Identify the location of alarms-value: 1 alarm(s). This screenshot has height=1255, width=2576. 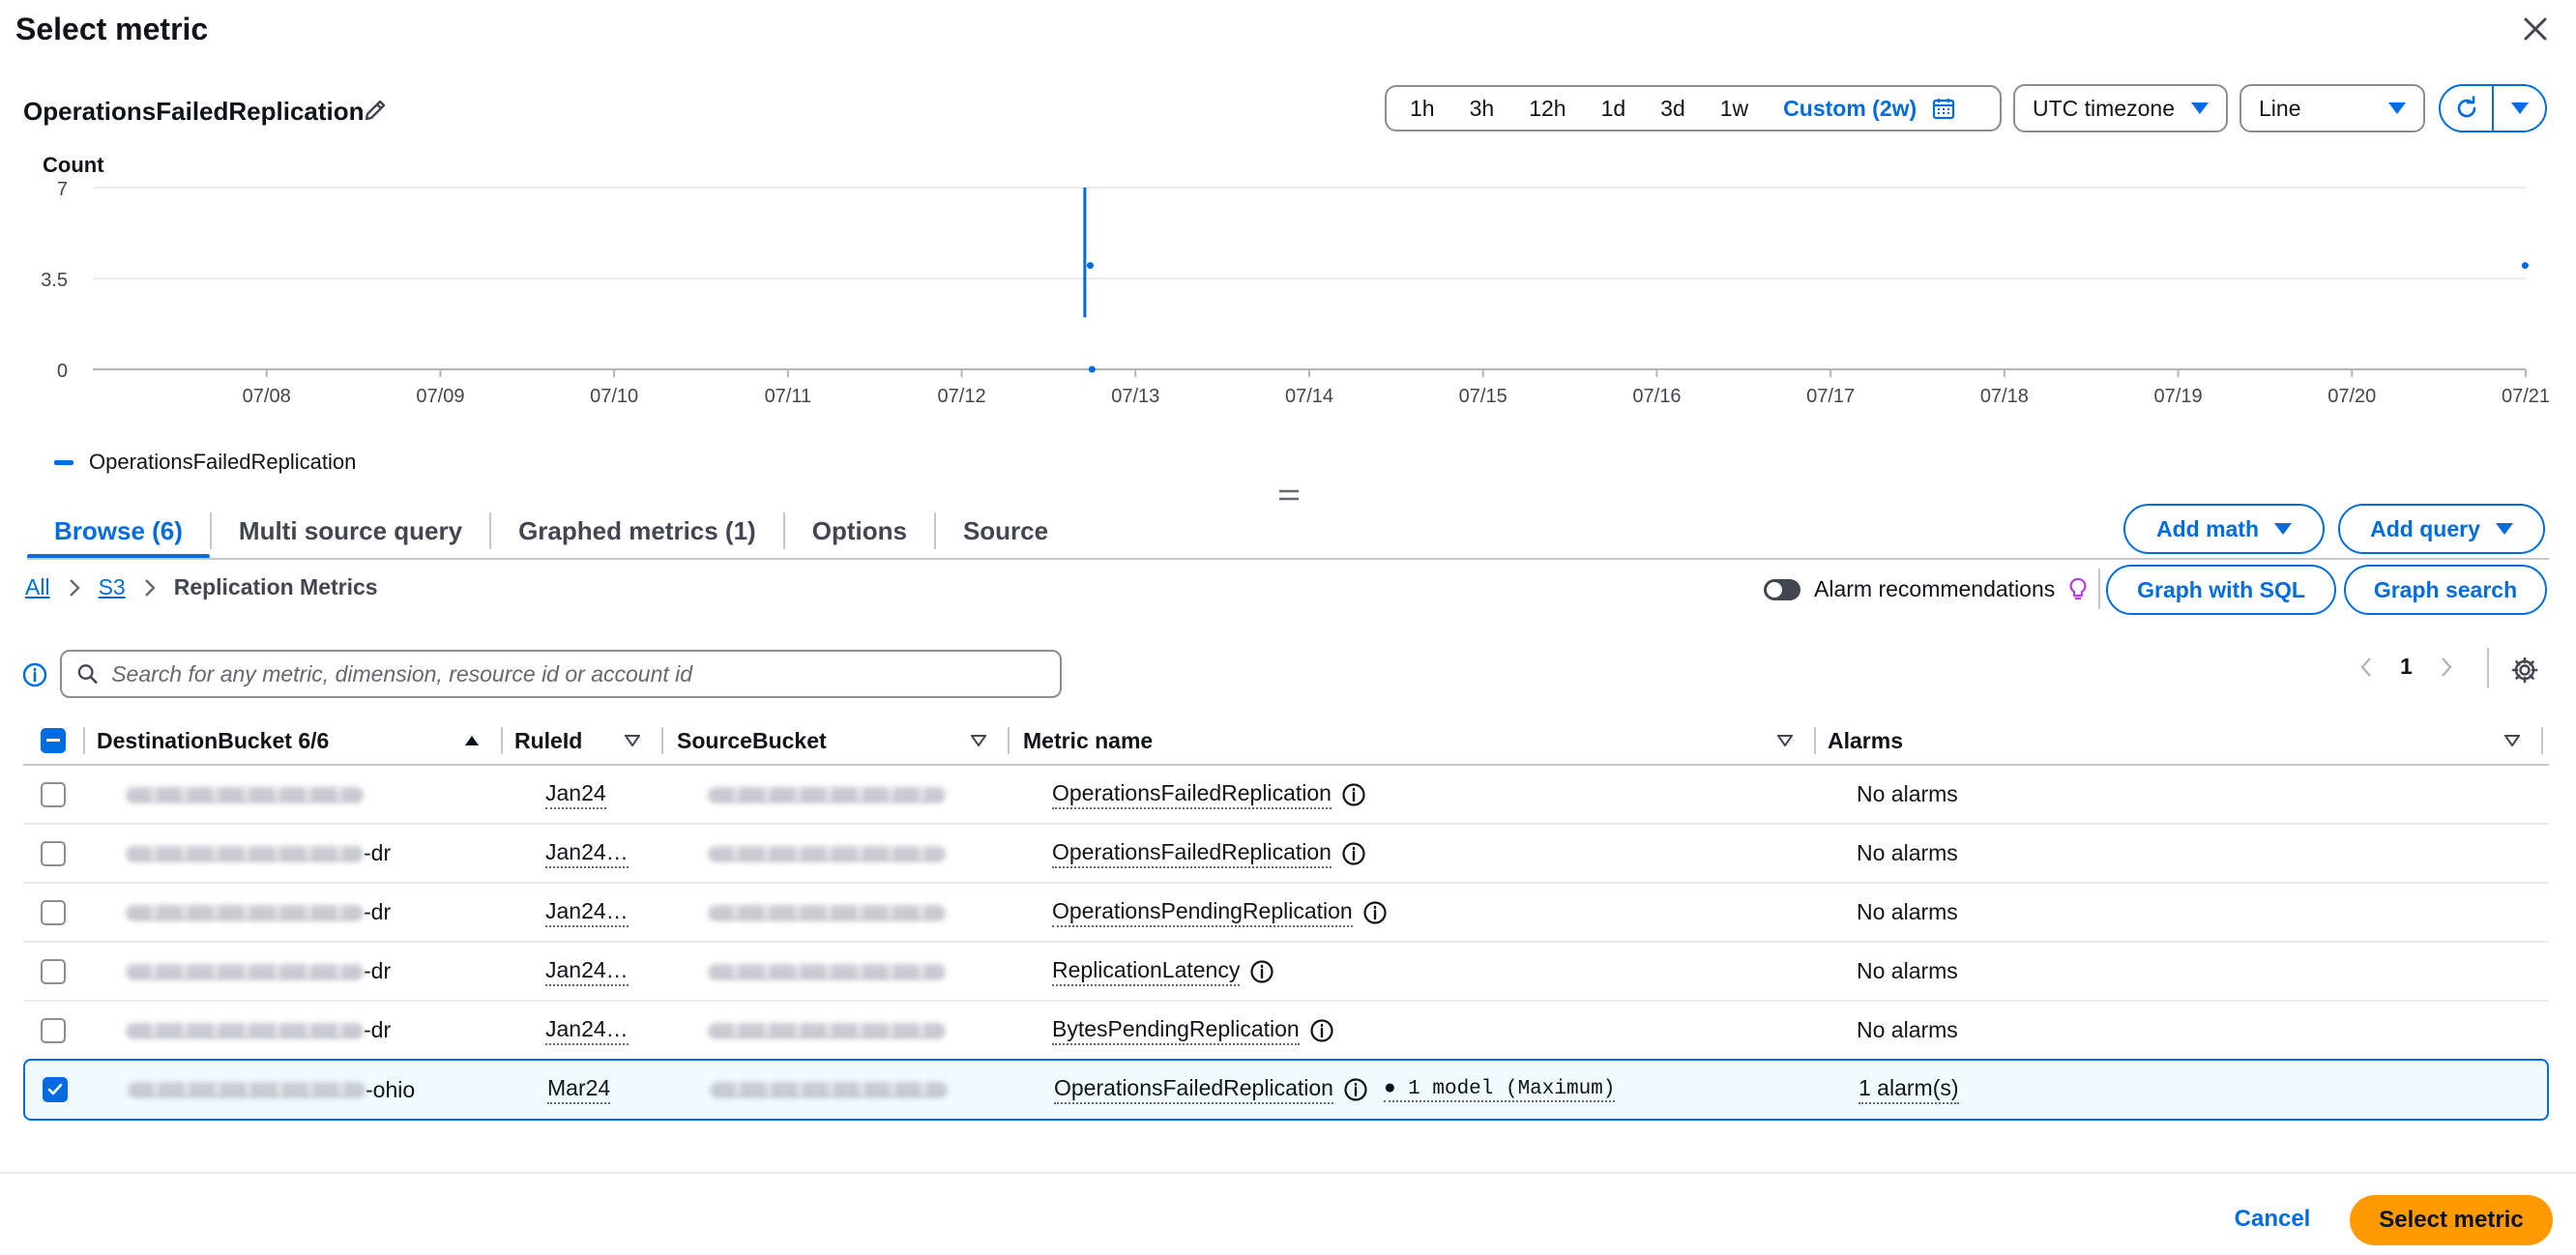
(1909, 1089).